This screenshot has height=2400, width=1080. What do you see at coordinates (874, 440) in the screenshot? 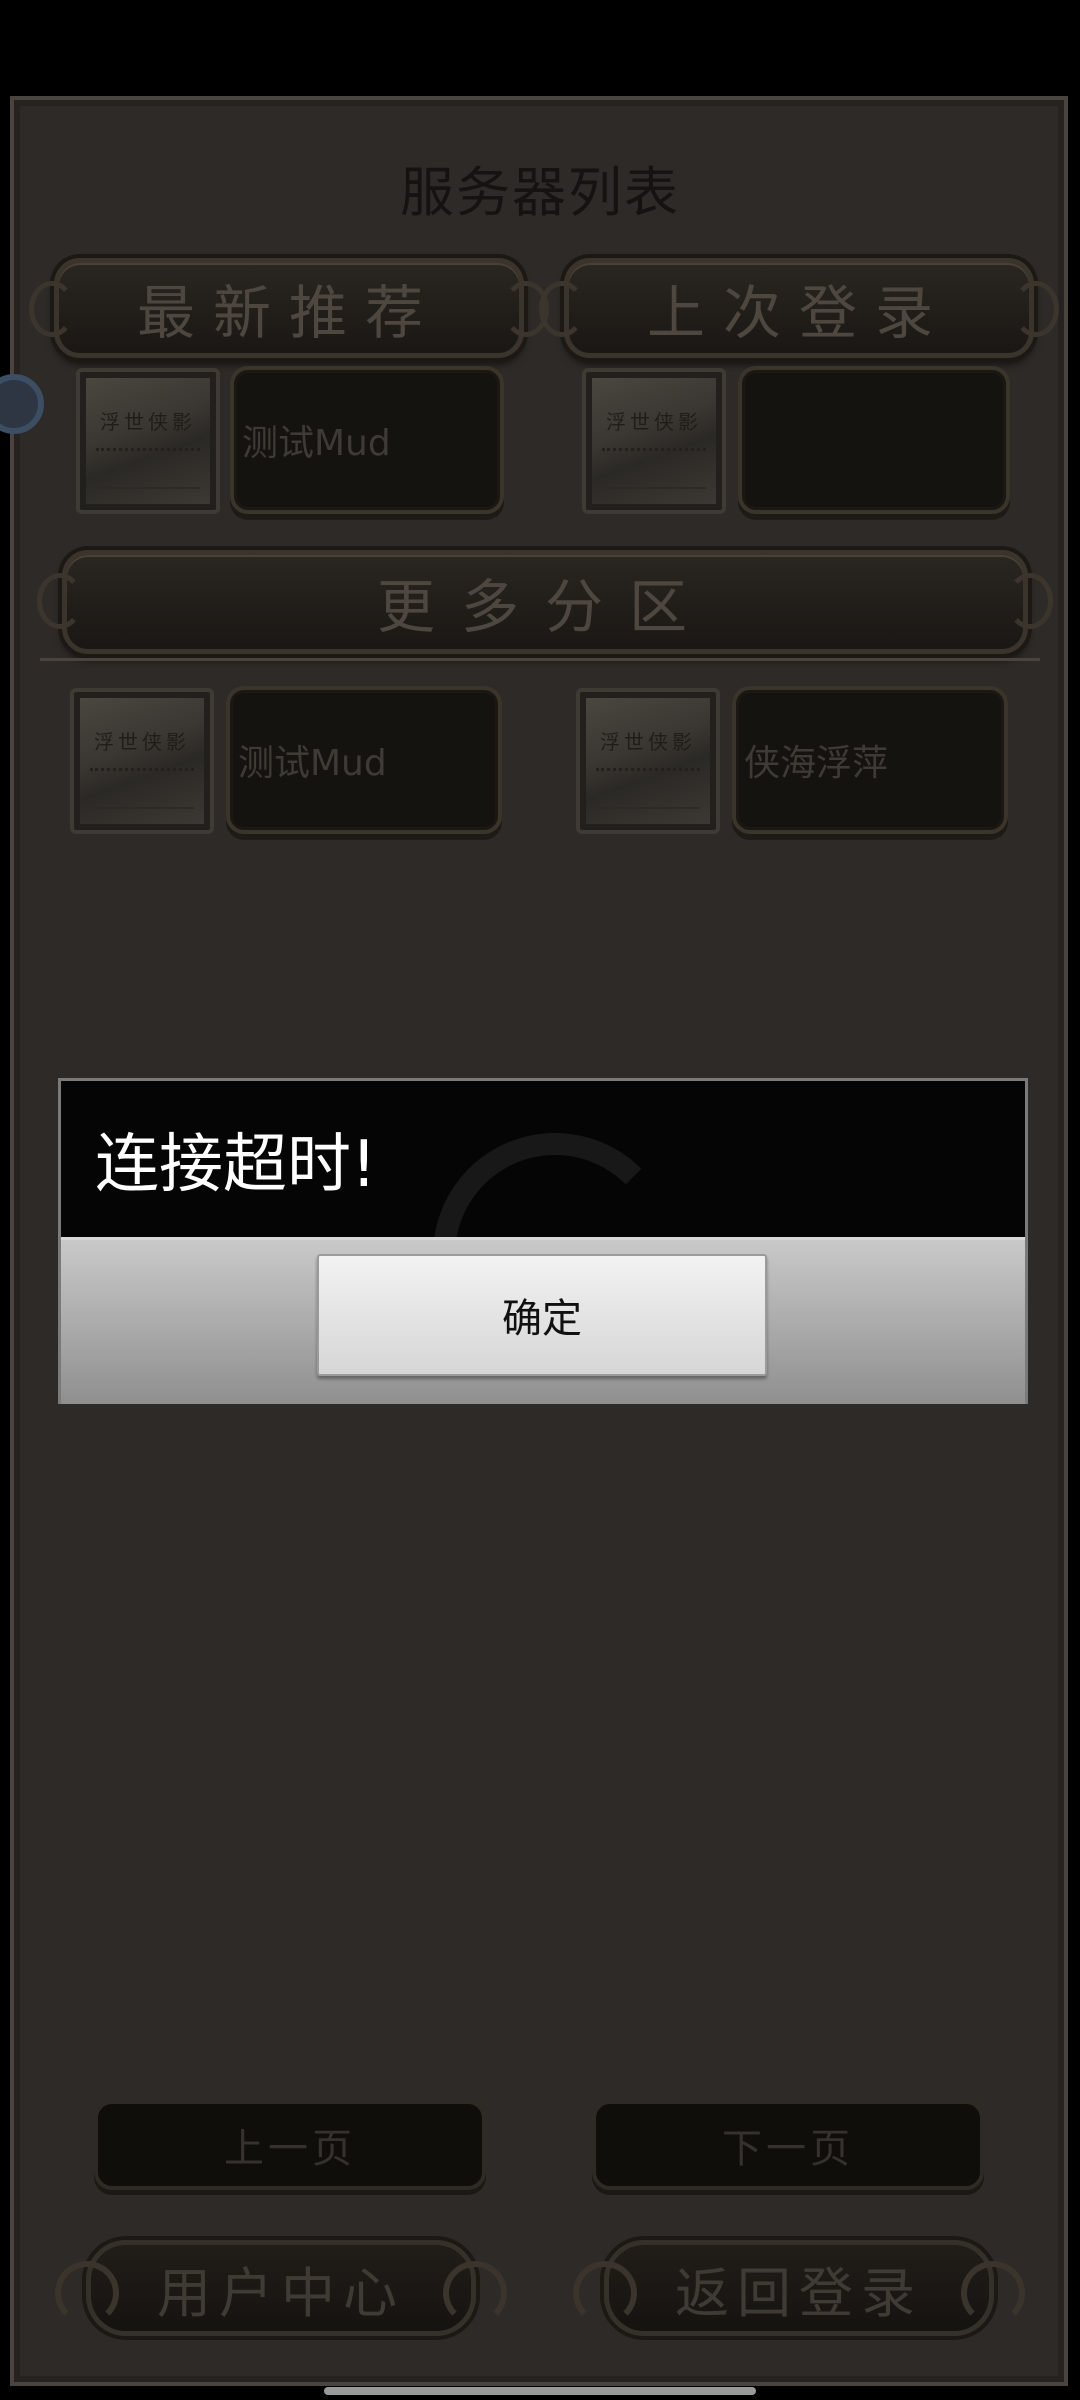
I see `last-login-server-name` at bounding box center [874, 440].